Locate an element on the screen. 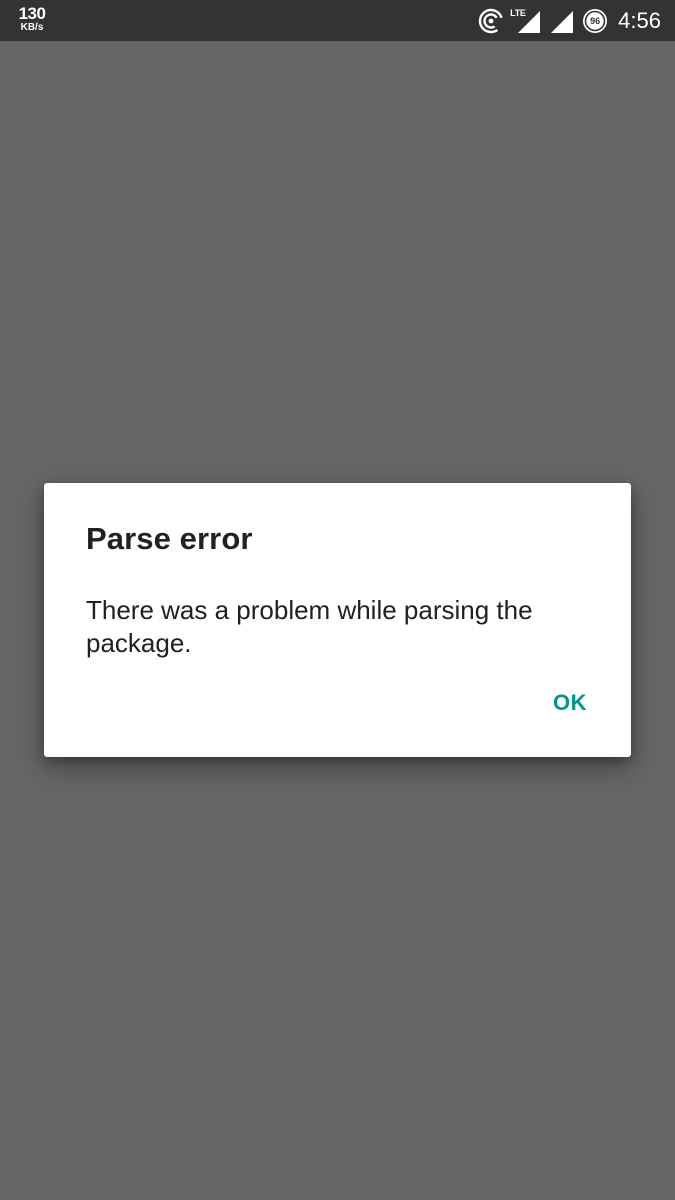 The image size is (675, 1200). lte-signal-indicator: LTE is located at coordinates (526, 20).